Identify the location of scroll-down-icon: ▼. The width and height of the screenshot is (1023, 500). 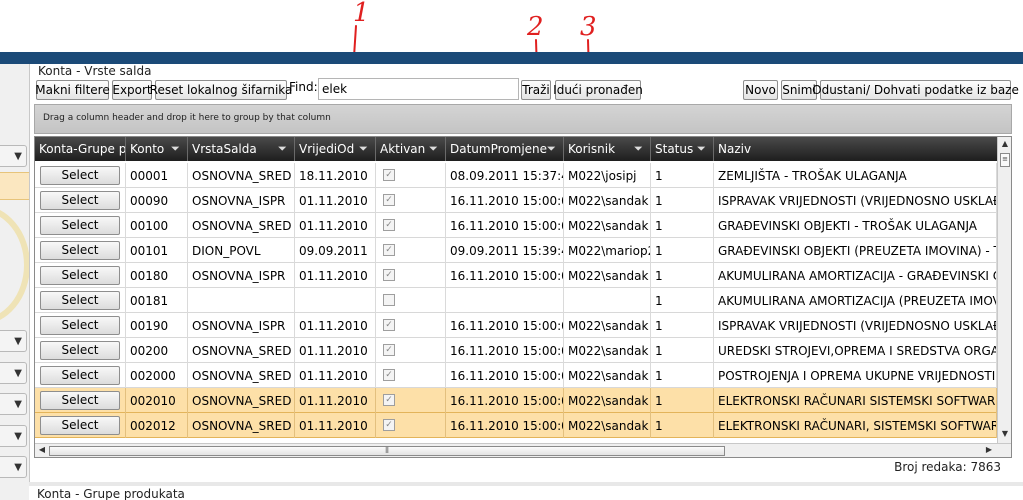
(1005, 435).